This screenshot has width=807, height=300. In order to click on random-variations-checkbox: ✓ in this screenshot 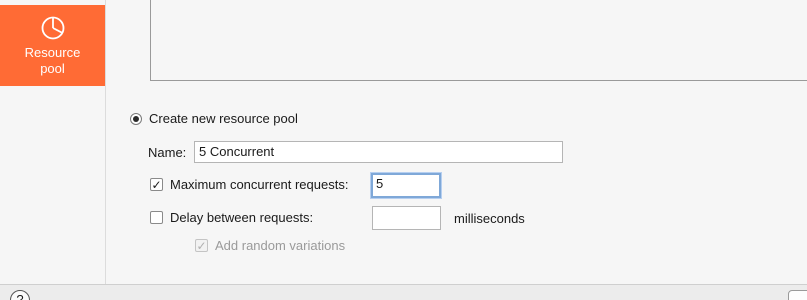, I will do `click(201, 245)`.